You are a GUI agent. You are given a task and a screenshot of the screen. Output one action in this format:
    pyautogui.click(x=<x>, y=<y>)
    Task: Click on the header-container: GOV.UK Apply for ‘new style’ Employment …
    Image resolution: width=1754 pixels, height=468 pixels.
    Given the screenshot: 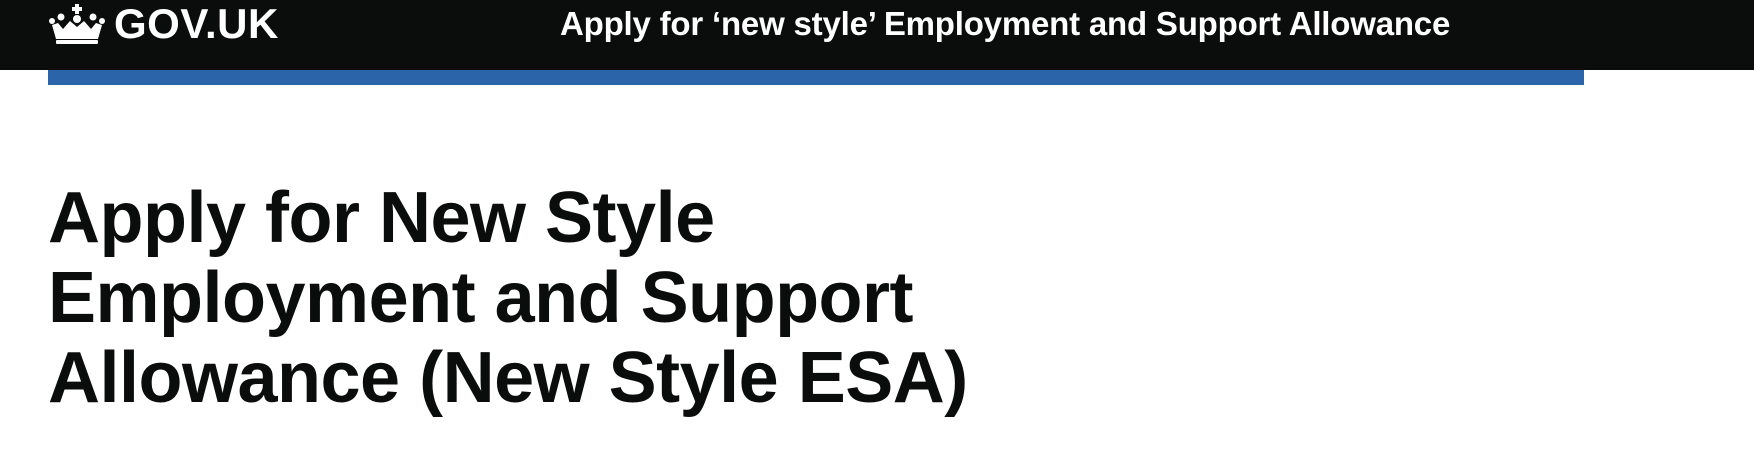 What is the action you would take?
    pyautogui.click(x=816, y=35)
    